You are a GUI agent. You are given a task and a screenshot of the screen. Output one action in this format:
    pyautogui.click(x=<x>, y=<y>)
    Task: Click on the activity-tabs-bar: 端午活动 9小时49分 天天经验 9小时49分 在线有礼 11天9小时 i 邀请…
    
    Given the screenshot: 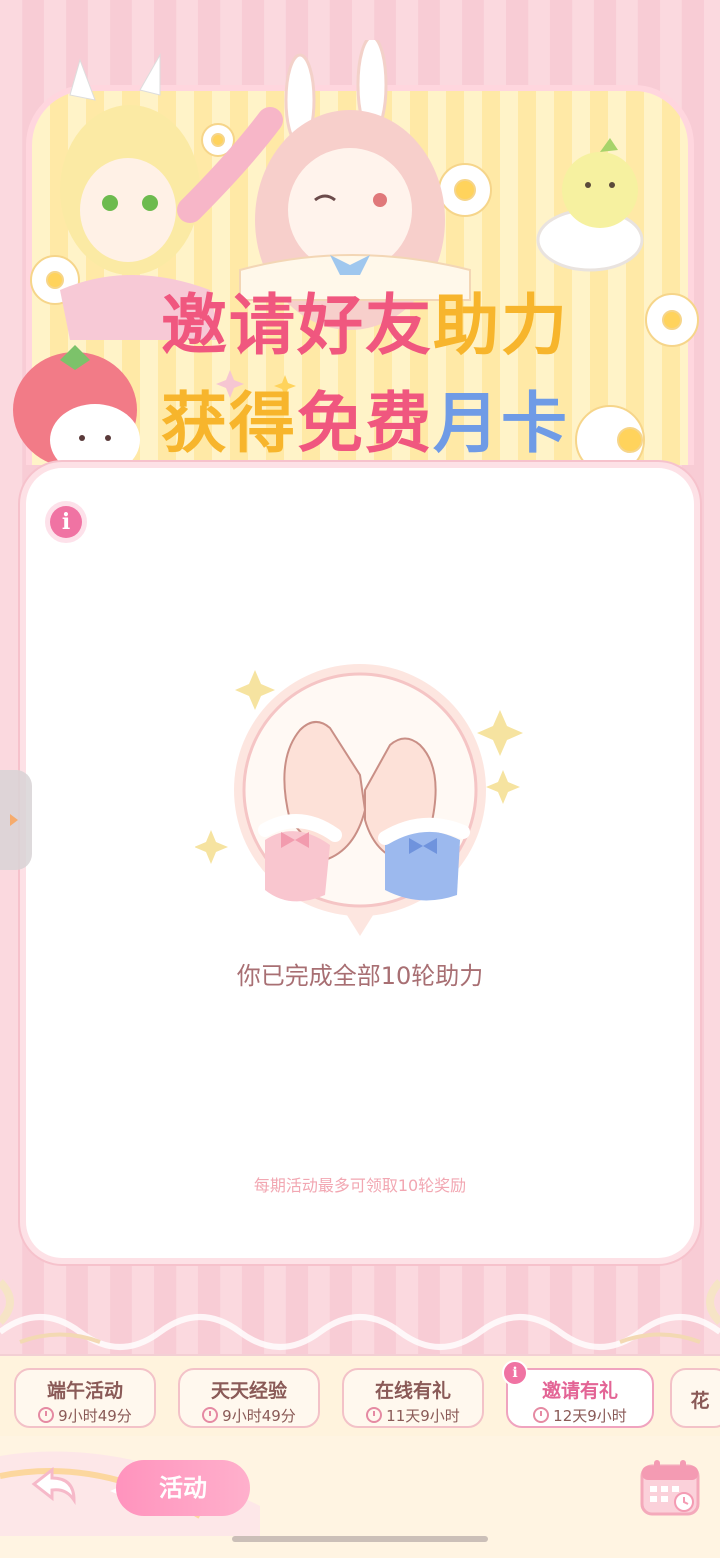 What is the action you would take?
    pyautogui.click(x=360, y=1396)
    